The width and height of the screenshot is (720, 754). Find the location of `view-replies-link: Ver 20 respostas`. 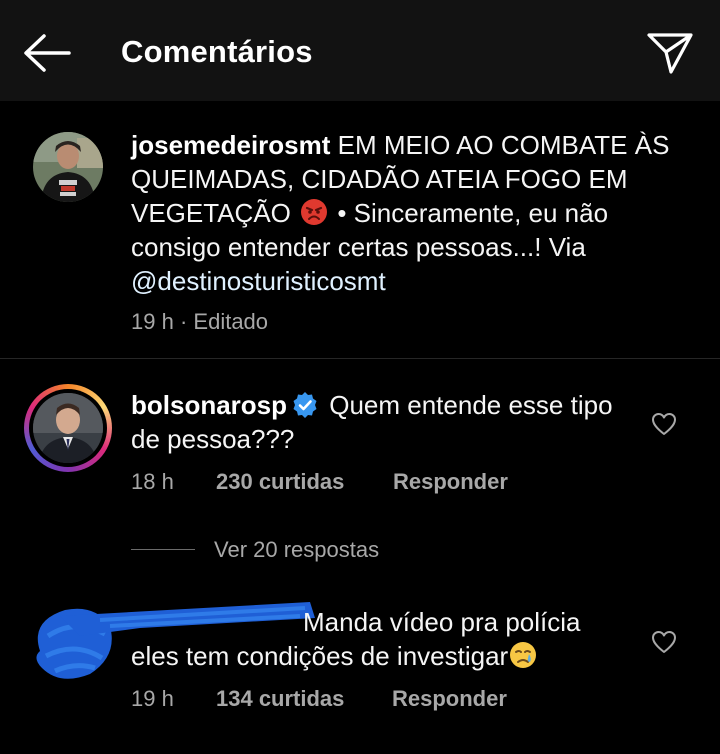

view-replies-link: Ver 20 respostas is located at coordinates (296, 550).